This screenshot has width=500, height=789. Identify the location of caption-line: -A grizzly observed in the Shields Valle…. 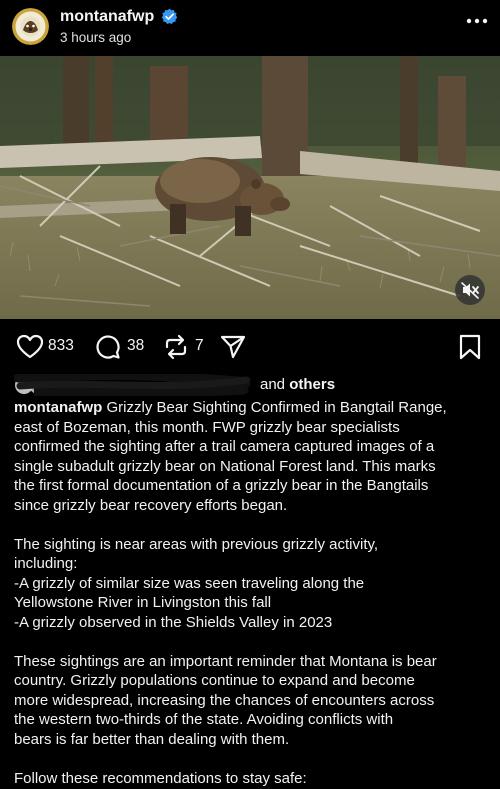
(173, 622).